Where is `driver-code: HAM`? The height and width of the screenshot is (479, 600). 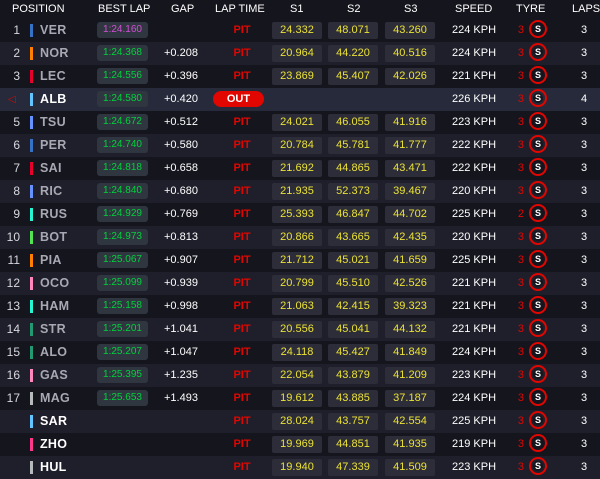 driver-code: HAM is located at coordinates (54, 306).